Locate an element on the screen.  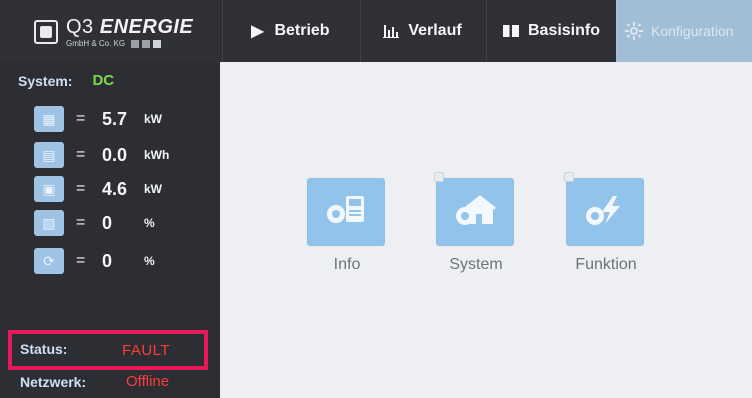
tab-betrieb: ▶ Betrieb is located at coordinates (288, 31).